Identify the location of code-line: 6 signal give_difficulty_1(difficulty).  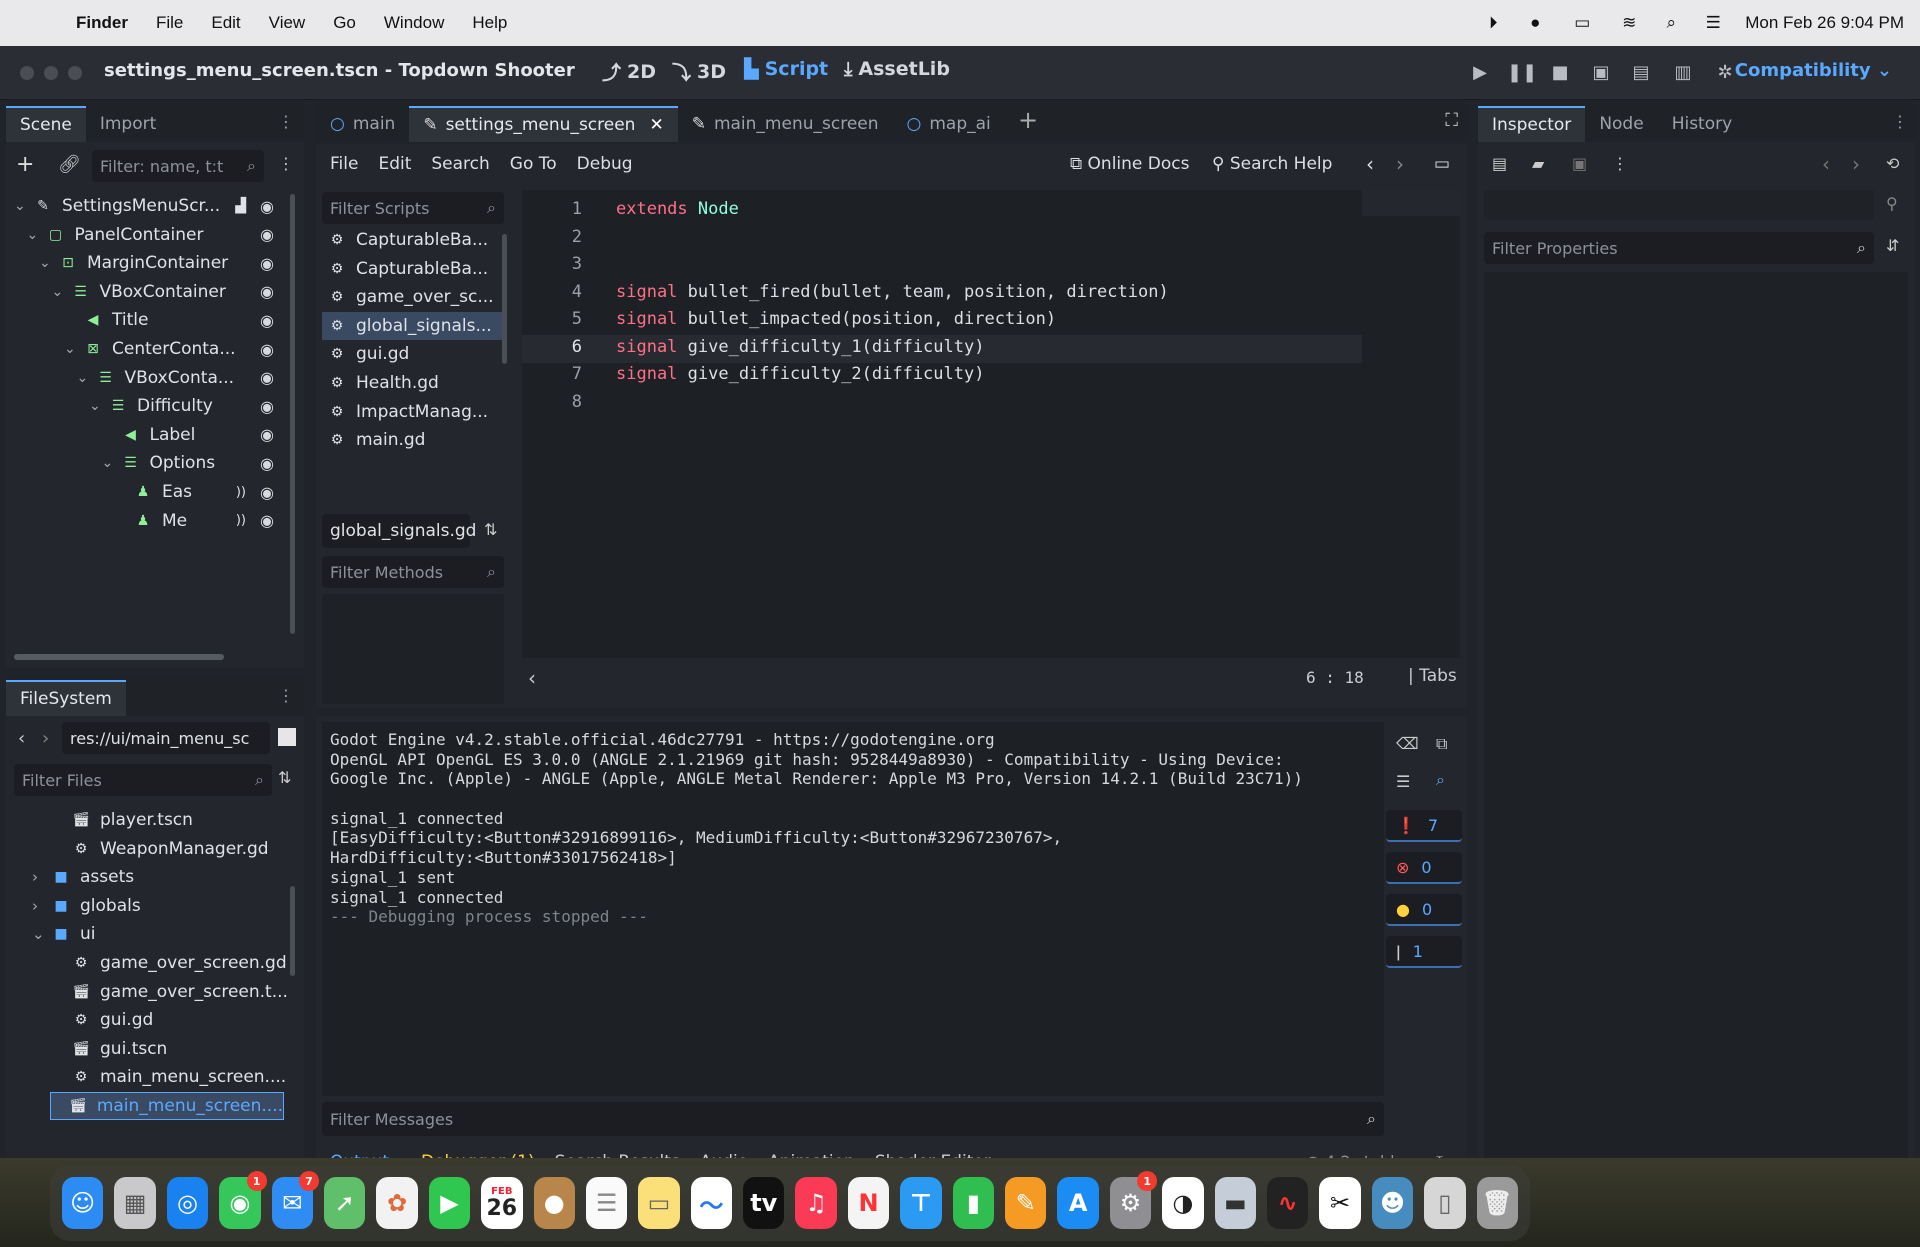
(845, 348).